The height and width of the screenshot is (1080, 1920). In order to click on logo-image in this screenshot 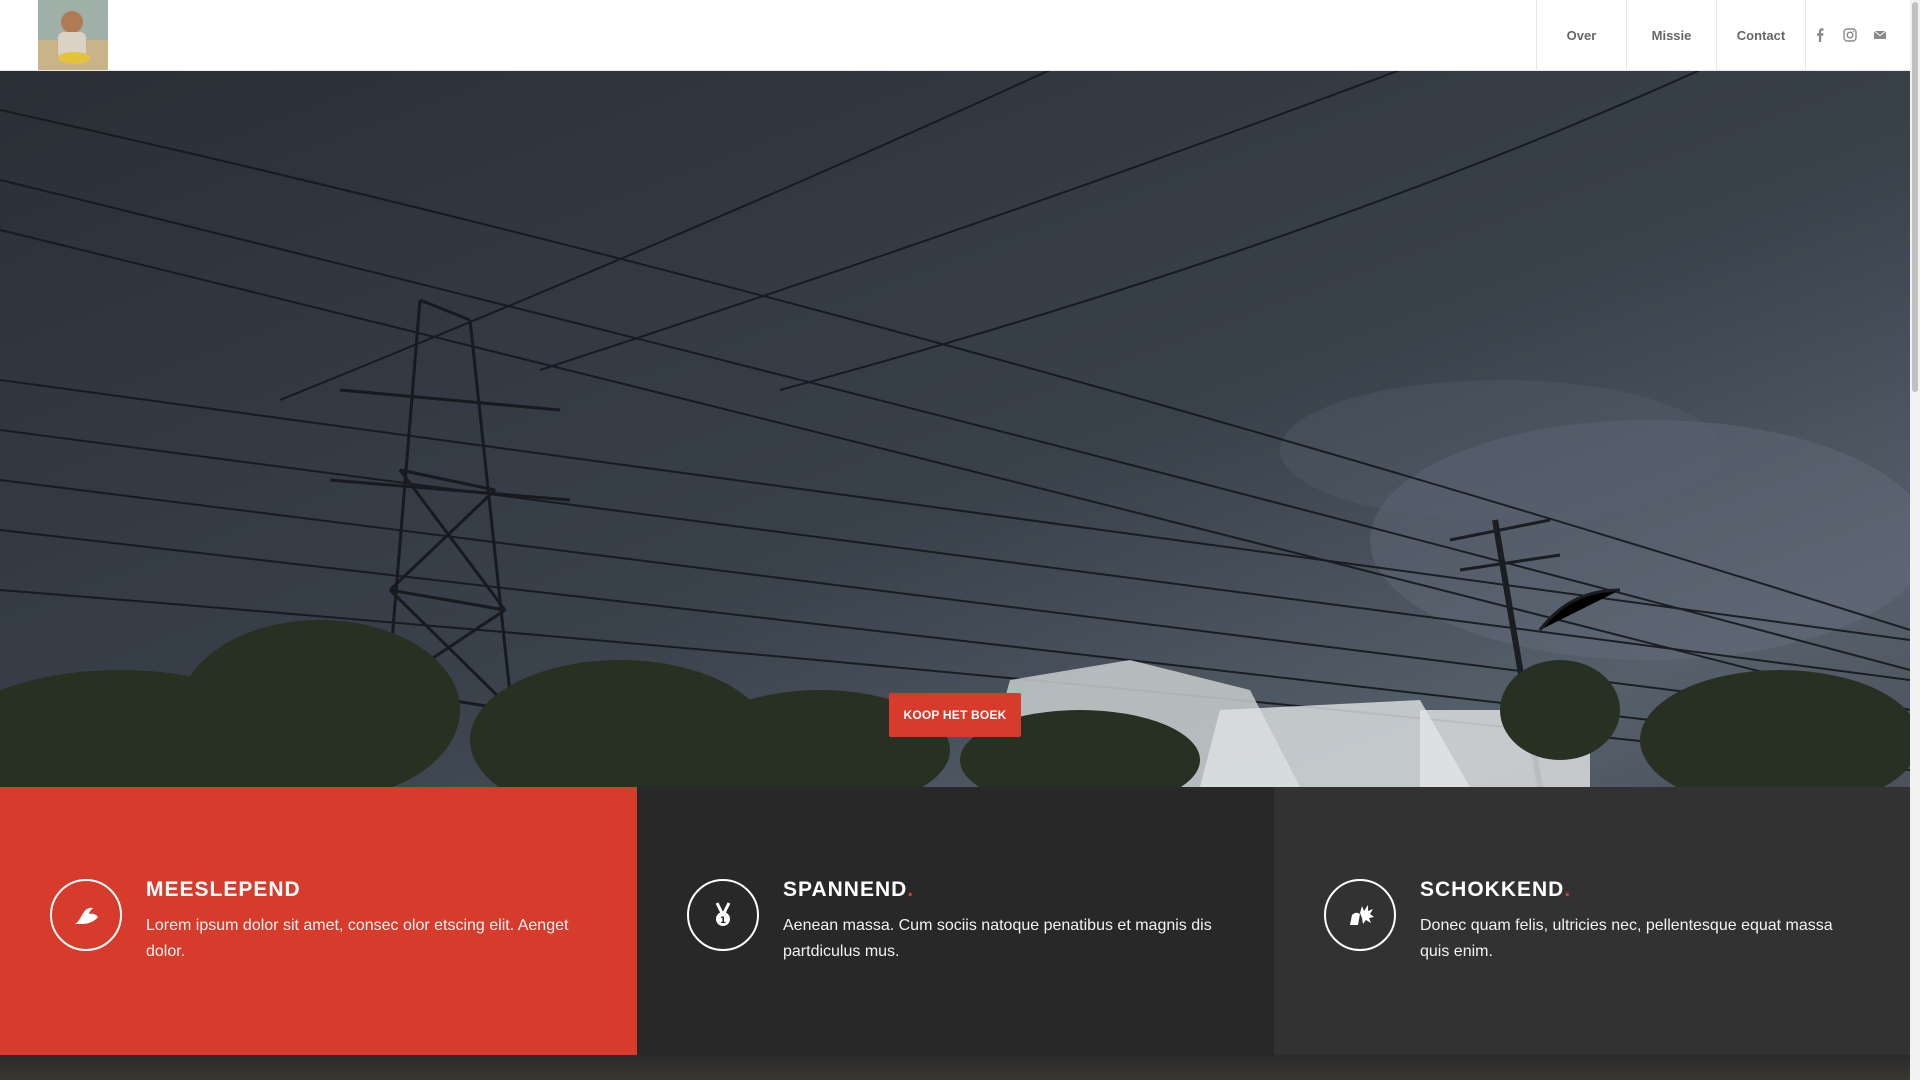, I will do `click(73, 35)`.